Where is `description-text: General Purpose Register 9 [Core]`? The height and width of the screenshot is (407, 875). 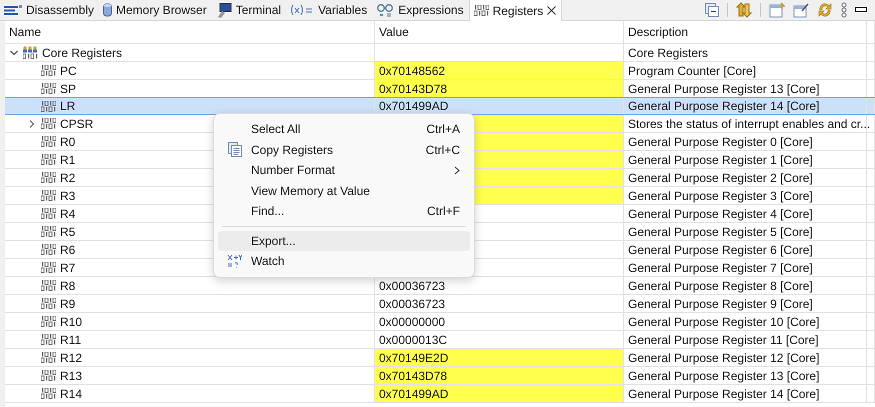 description-text: General Purpose Register 9 [Core] is located at coordinates (720, 303).